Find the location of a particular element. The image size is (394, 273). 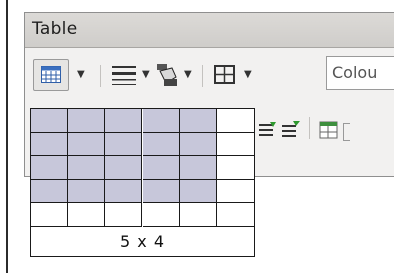

toolbar-title: Table is located at coordinates (55, 29).